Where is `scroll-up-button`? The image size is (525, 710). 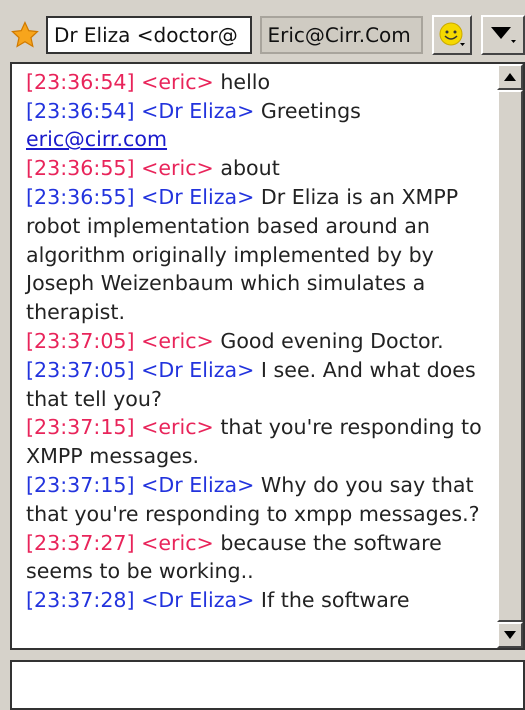 scroll-up-button is located at coordinates (510, 77).